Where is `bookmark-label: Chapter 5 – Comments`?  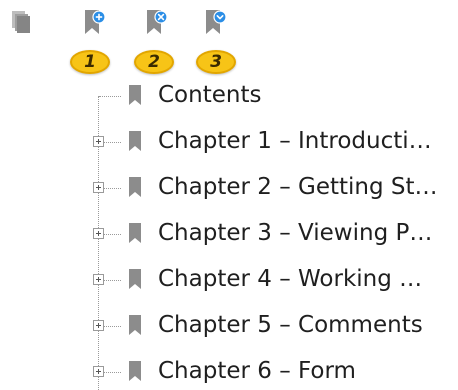 bookmark-label: Chapter 5 – Comments is located at coordinates (290, 325).